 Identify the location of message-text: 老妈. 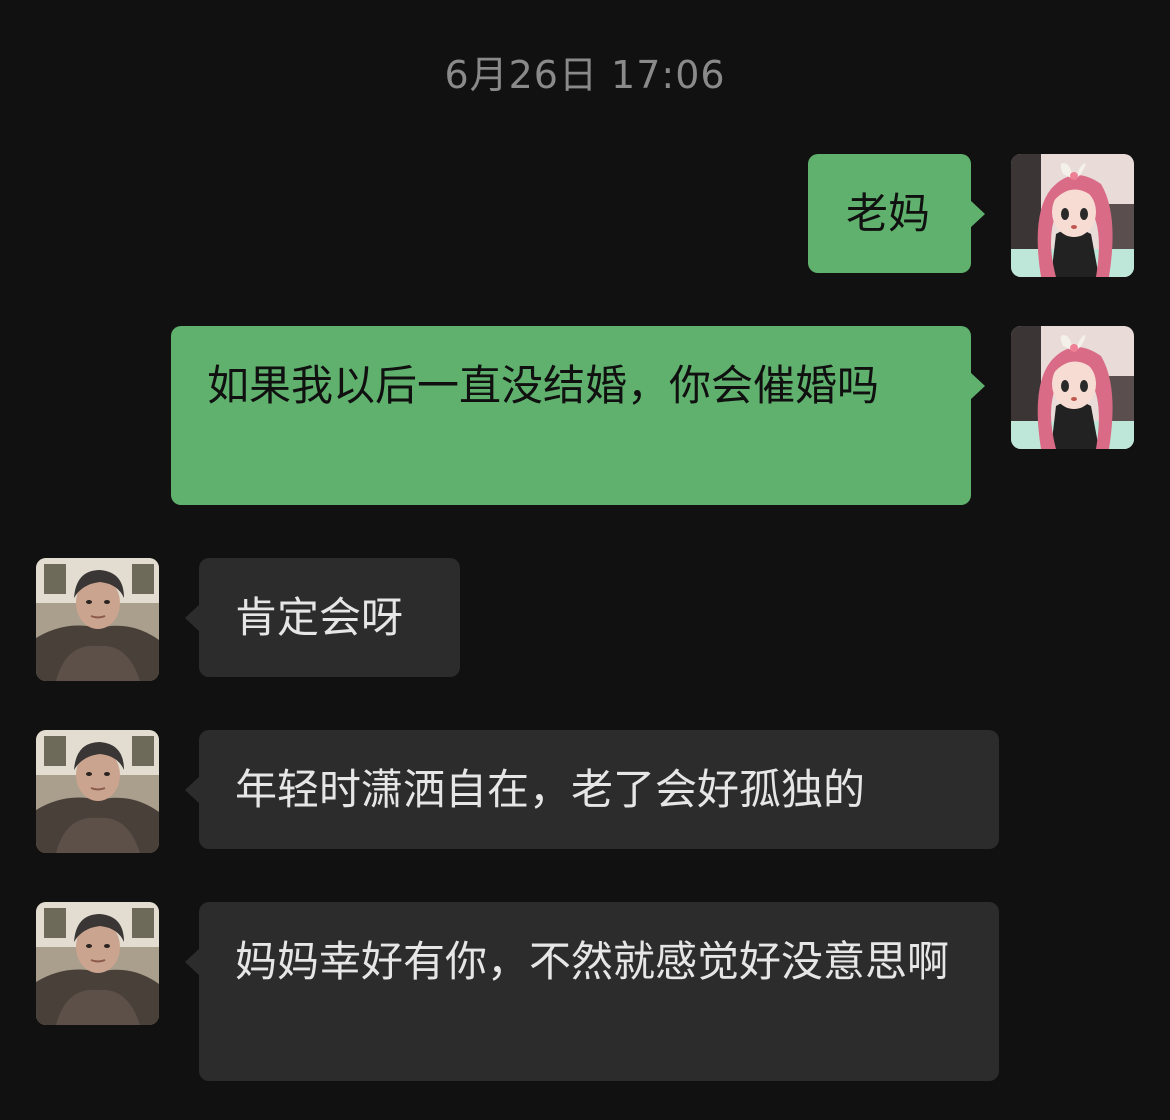
(888, 213).